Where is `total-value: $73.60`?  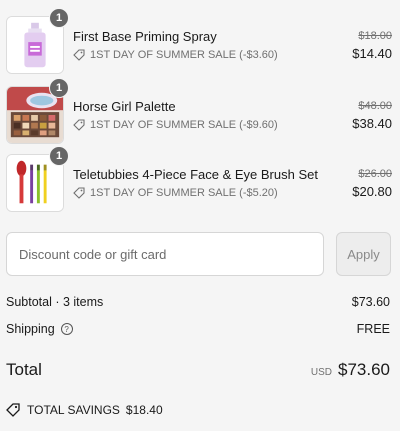 total-value: $73.60 is located at coordinates (364, 369).